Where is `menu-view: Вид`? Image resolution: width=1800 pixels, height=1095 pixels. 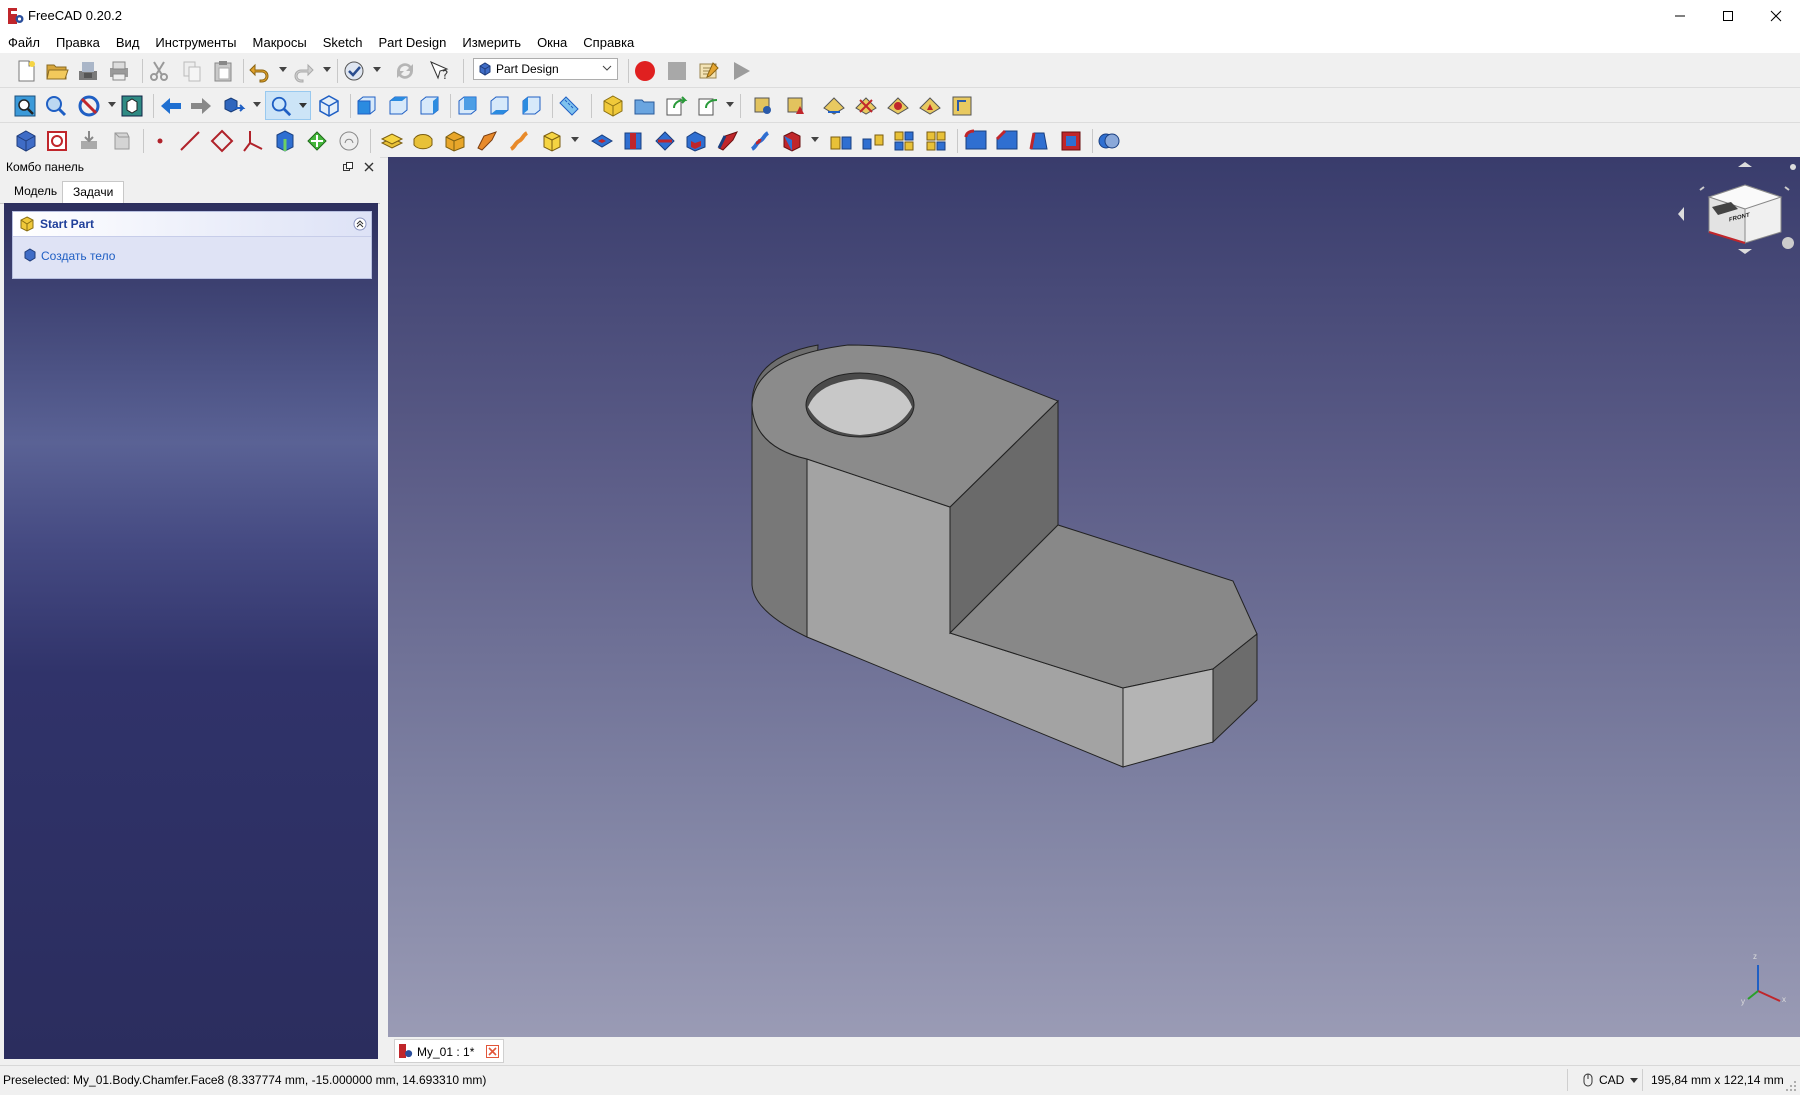 menu-view: Вид is located at coordinates (128, 42).